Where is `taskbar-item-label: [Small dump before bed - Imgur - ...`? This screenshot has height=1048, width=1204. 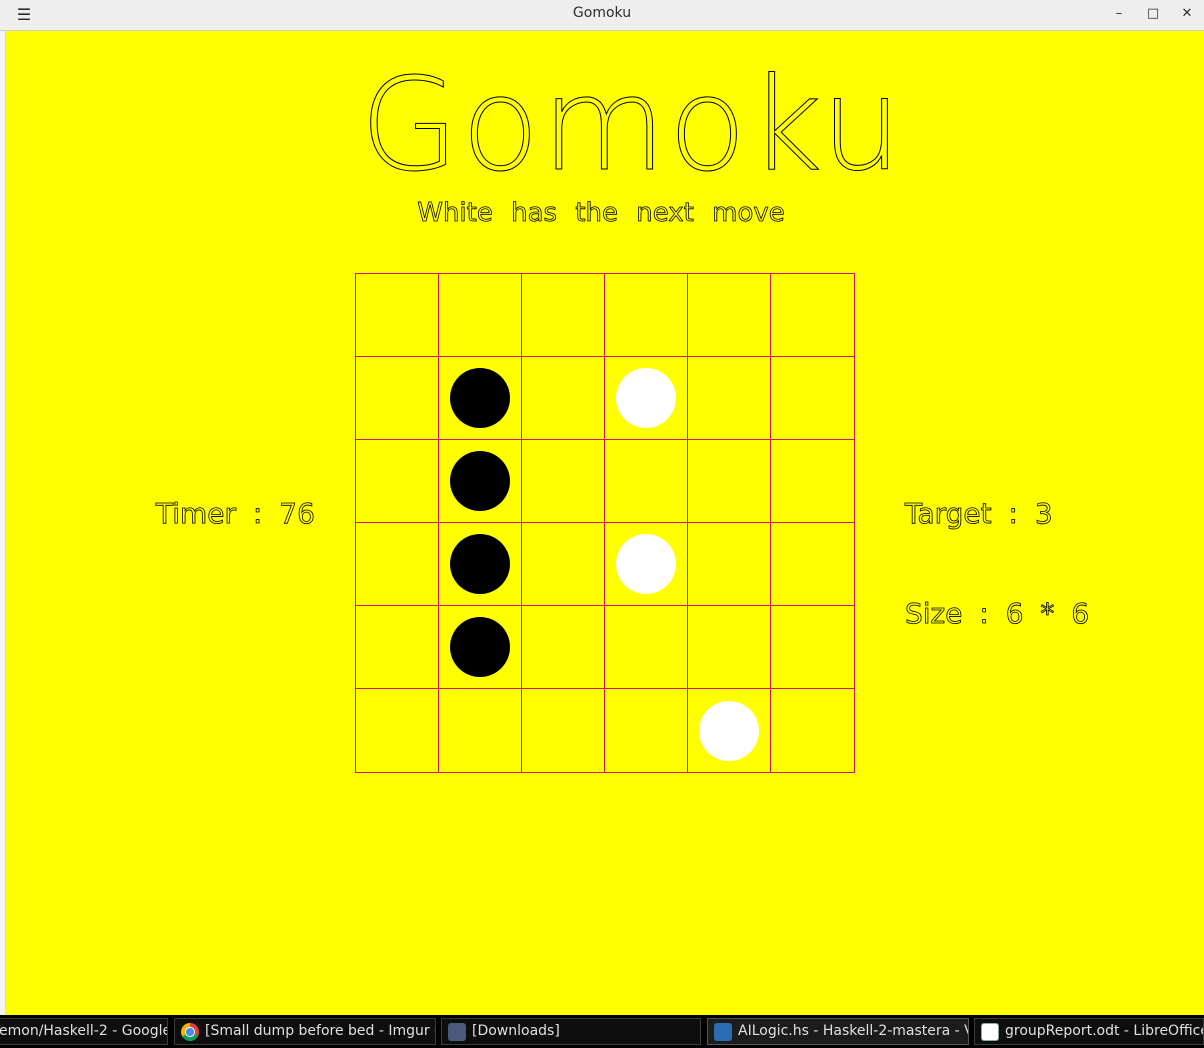 taskbar-item-label: [Small dump before bed - Imgur - ... is located at coordinates (320, 1031).